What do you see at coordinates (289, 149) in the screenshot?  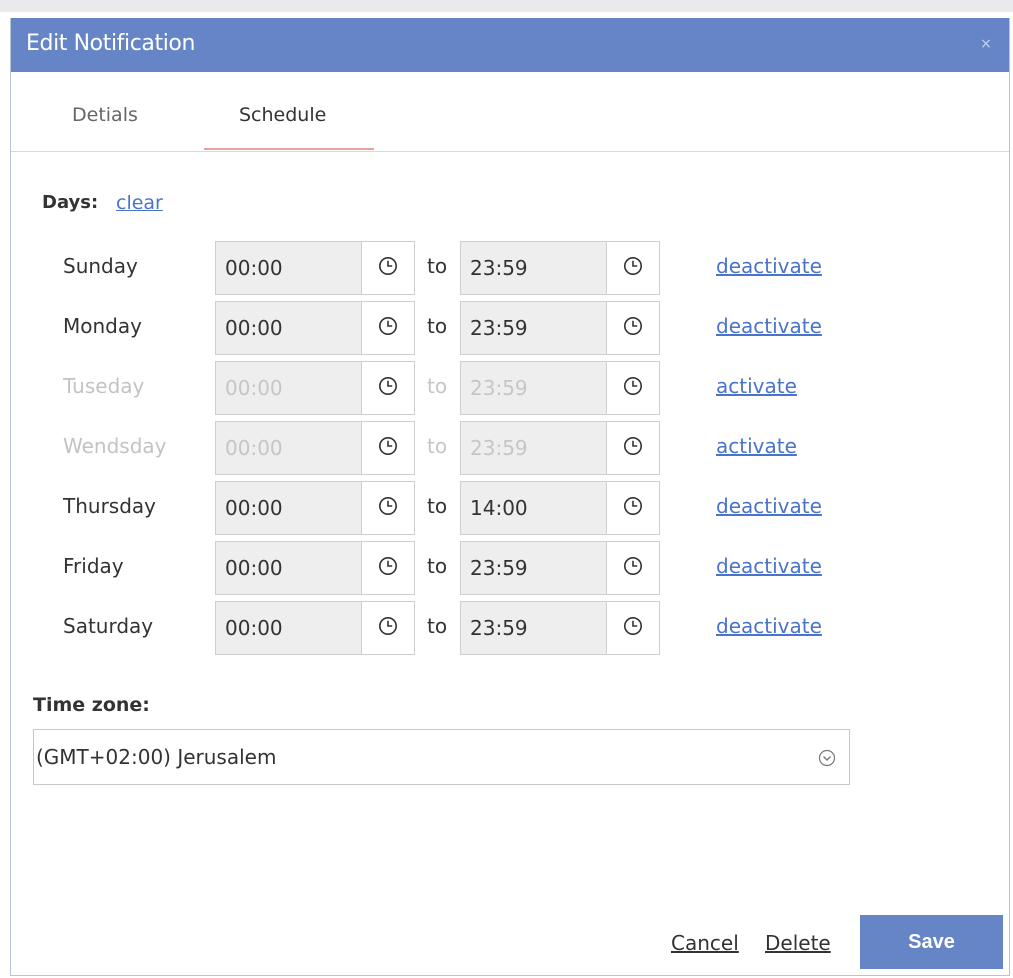 I see `active-tab-underline` at bounding box center [289, 149].